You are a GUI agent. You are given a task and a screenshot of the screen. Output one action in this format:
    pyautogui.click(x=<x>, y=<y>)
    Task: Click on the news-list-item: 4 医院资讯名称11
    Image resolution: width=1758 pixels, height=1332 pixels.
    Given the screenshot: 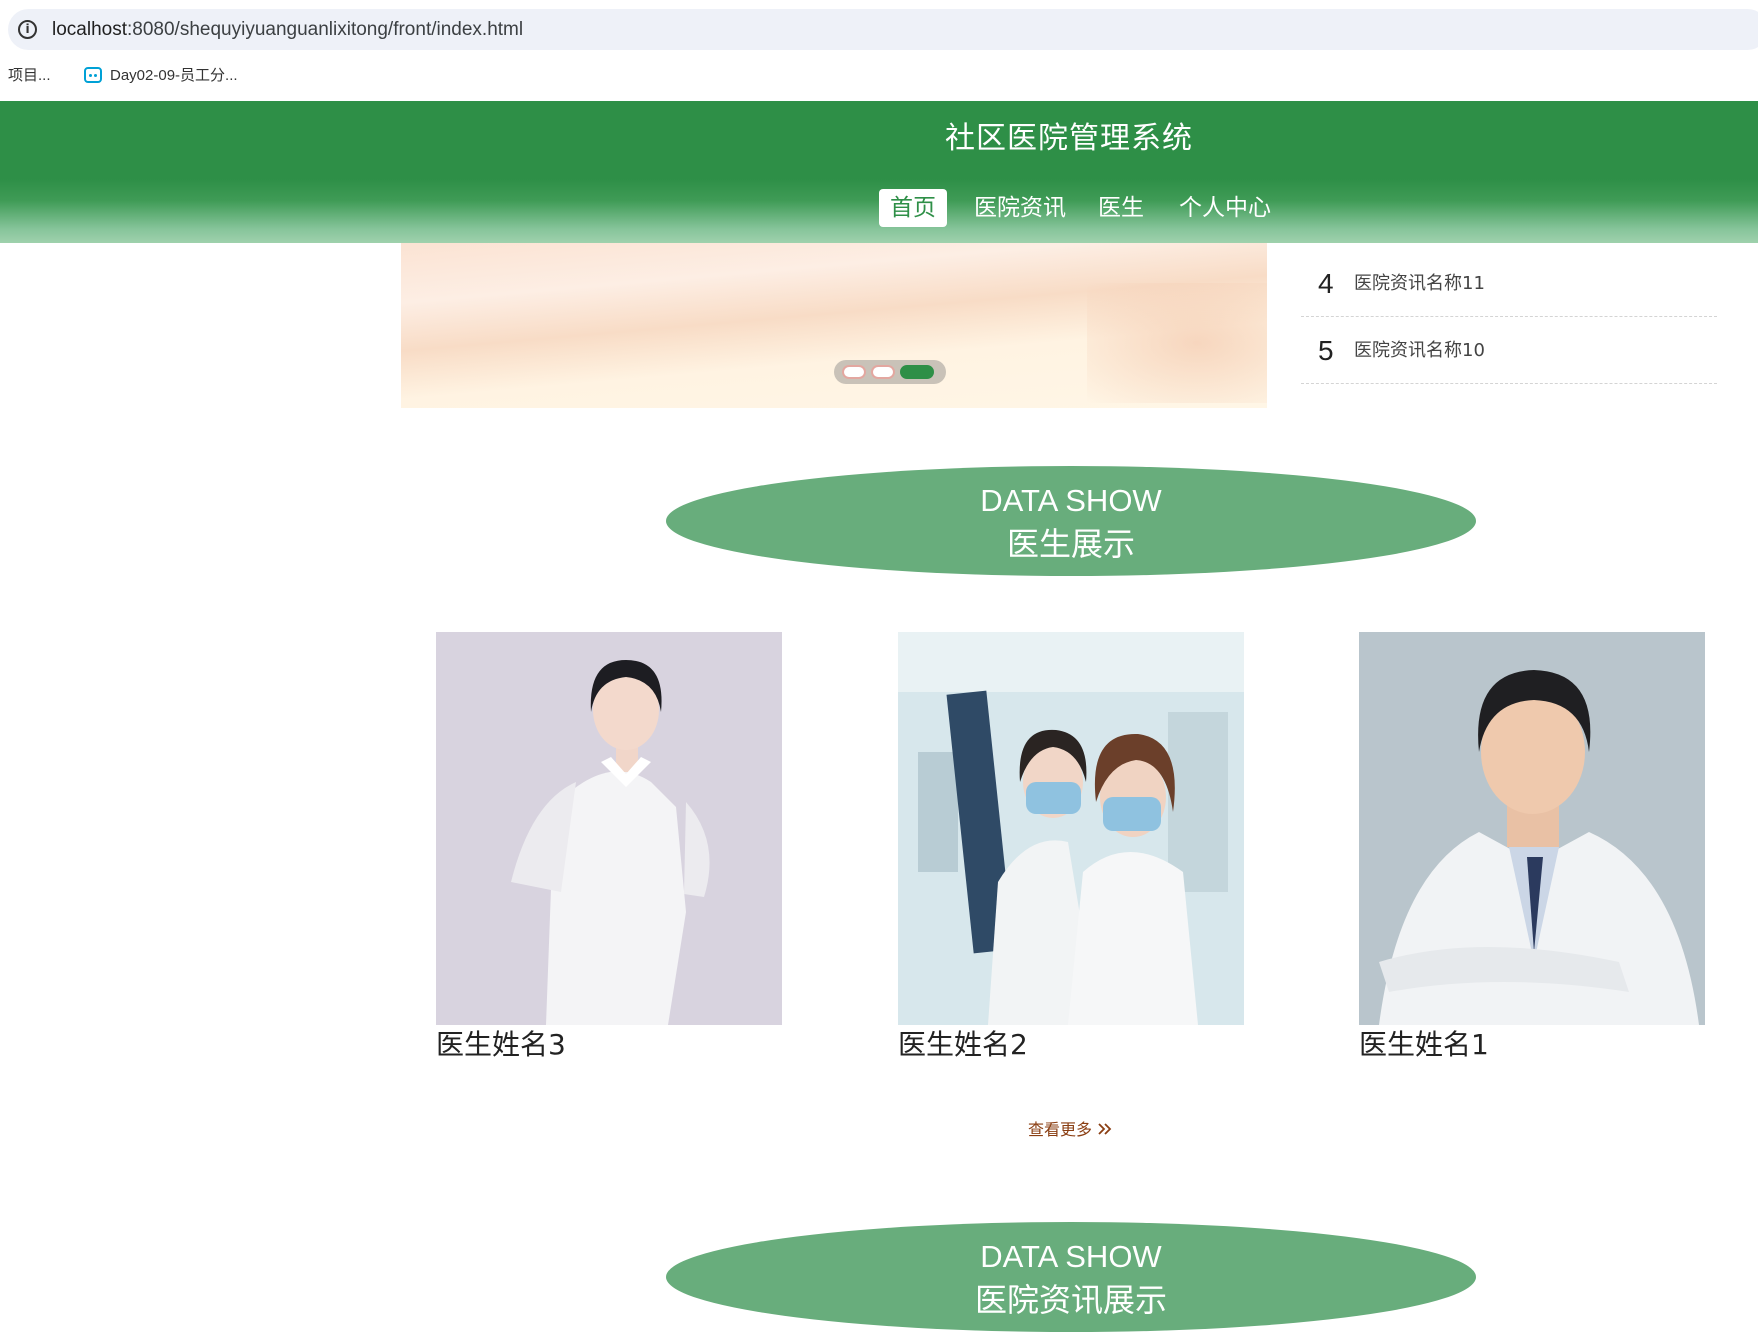 What is the action you would take?
    pyautogui.click(x=1509, y=283)
    